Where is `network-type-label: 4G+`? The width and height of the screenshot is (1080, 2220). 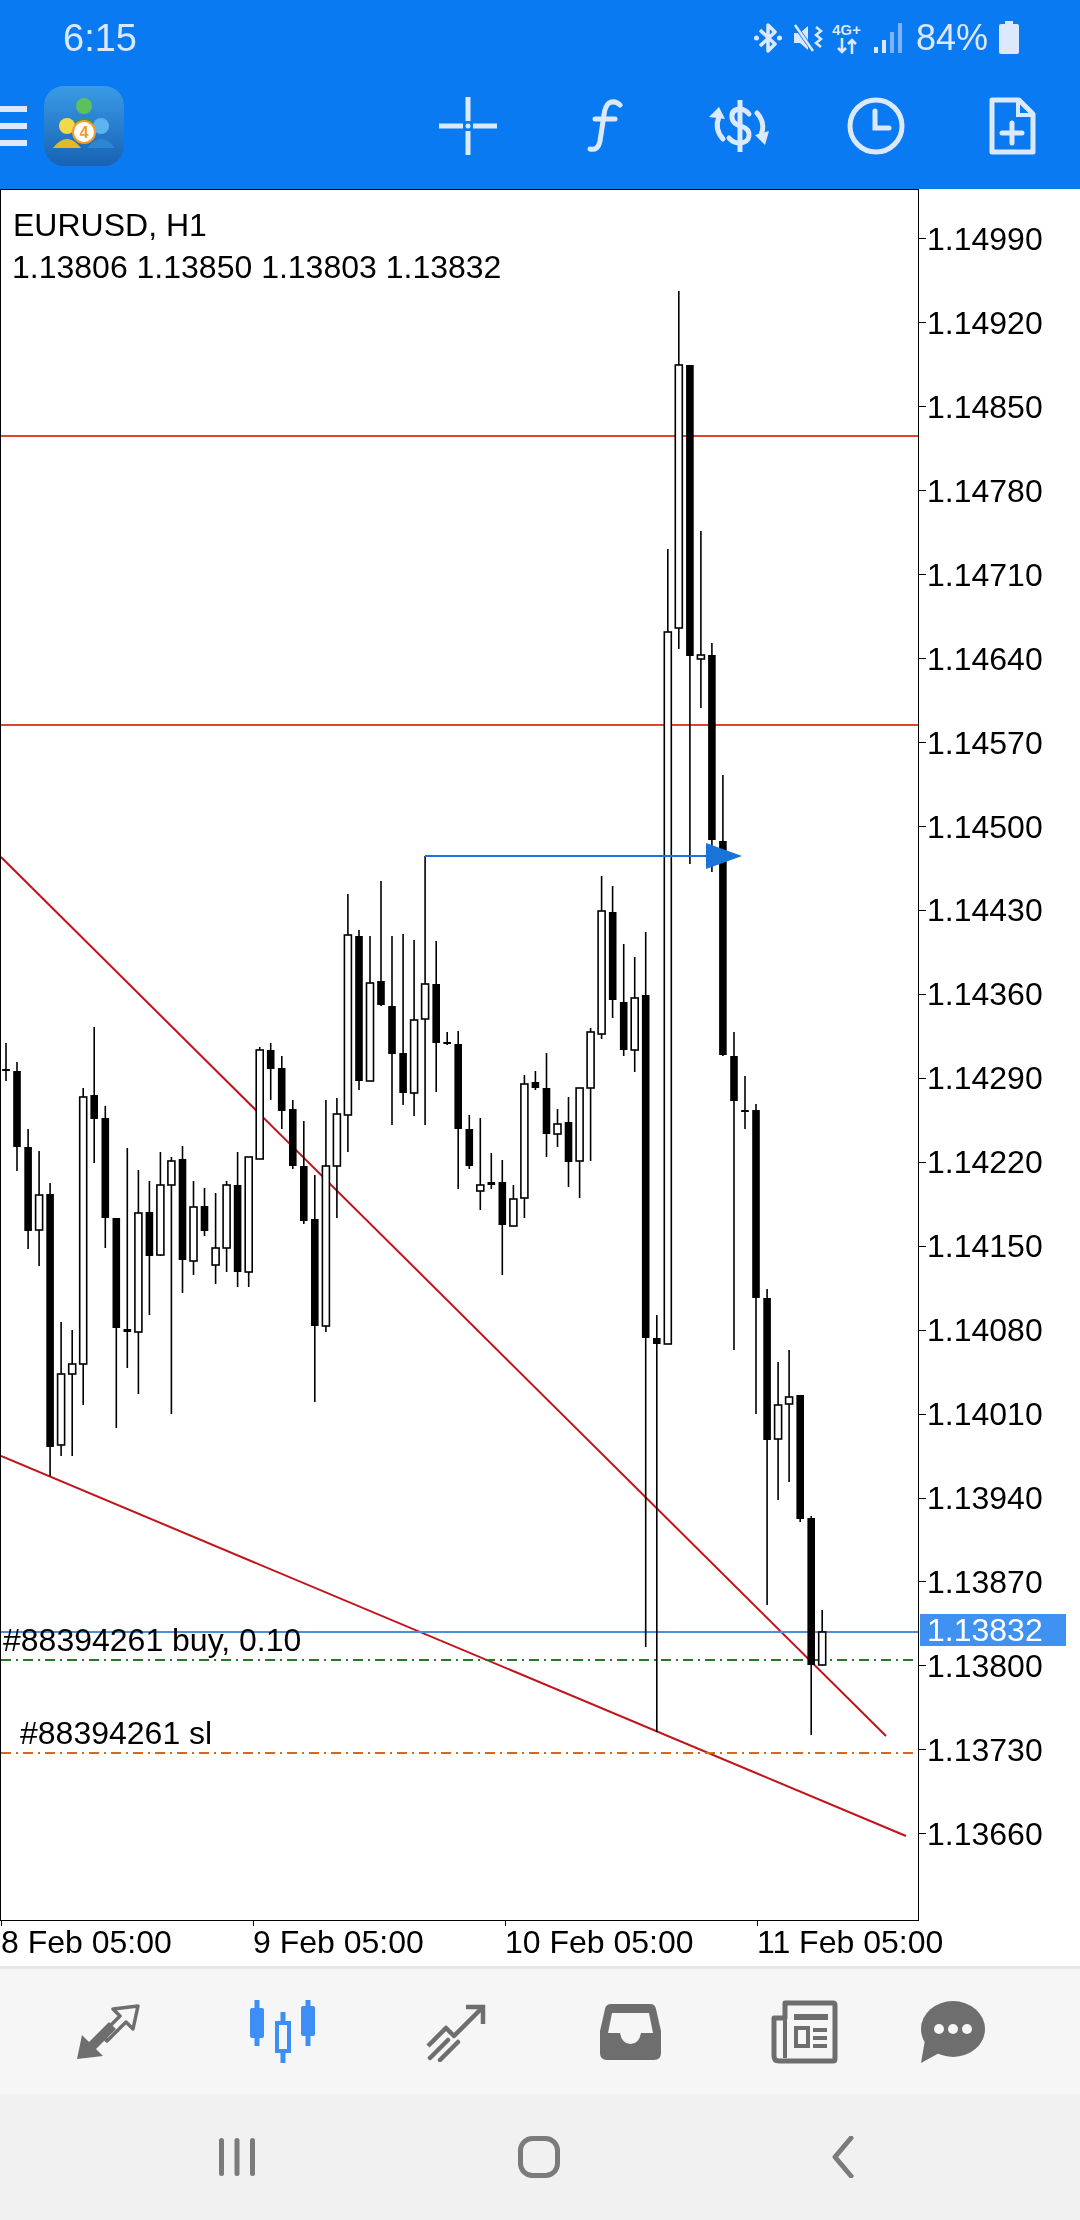 network-type-label: 4G+ is located at coordinates (846, 29).